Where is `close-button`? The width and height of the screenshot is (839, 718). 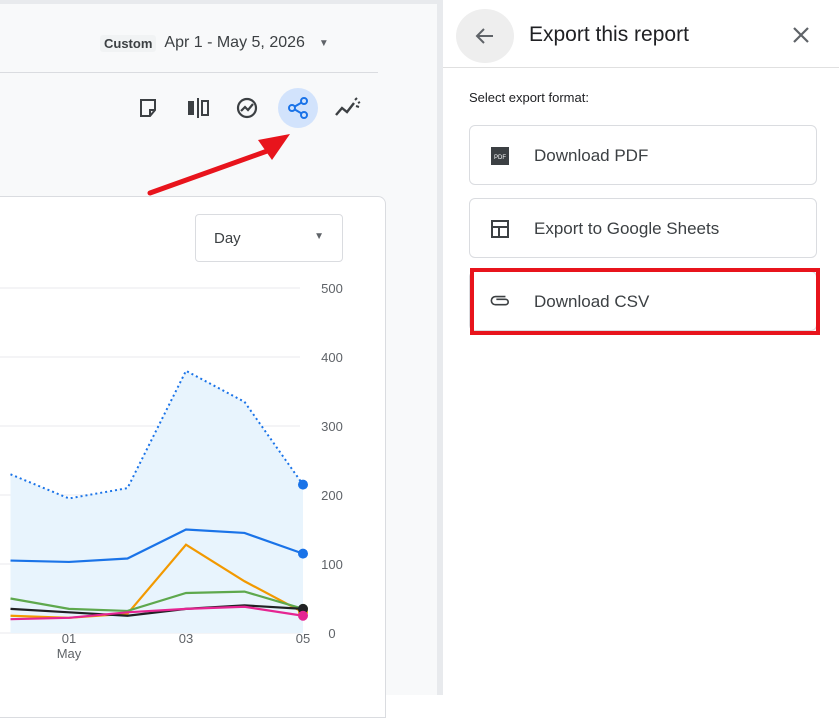
close-button is located at coordinates (801, 35).